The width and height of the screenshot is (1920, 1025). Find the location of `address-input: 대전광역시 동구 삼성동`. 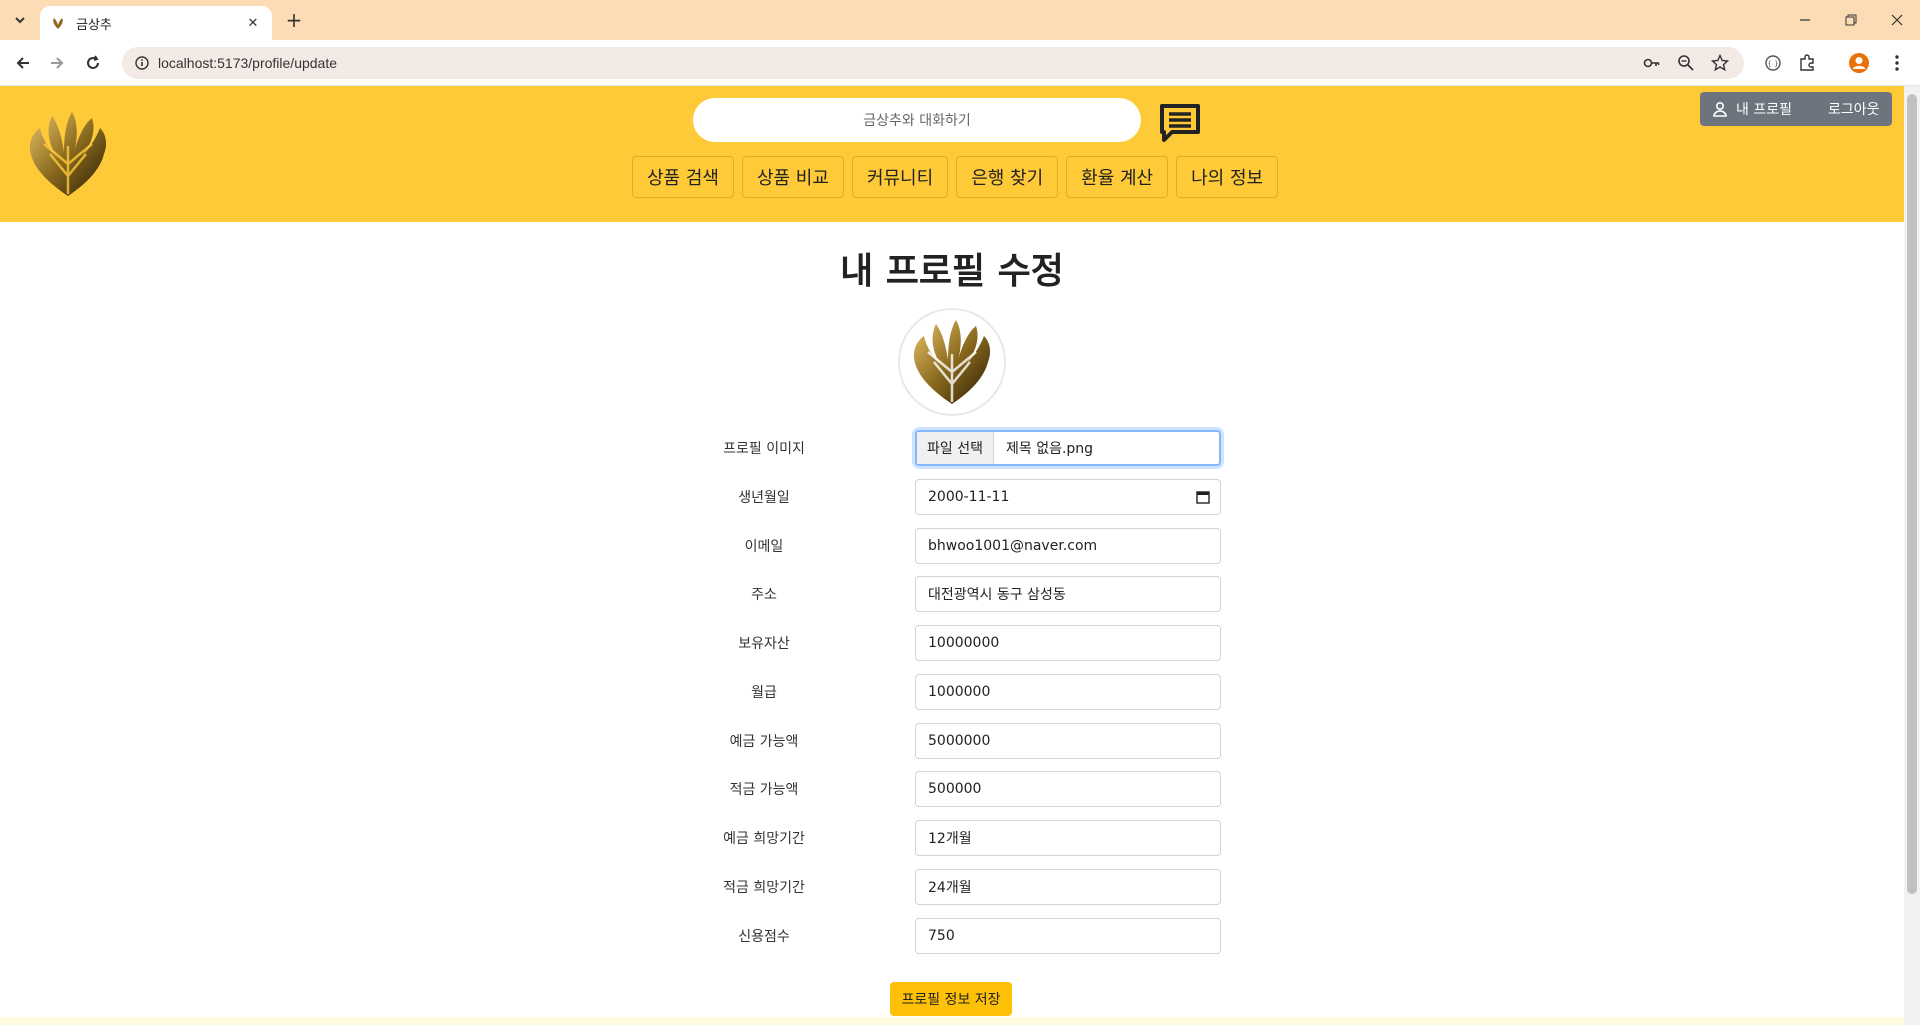

address-input: 대전광역시 동구 삼성동 is located at coordinates (1068, 594).